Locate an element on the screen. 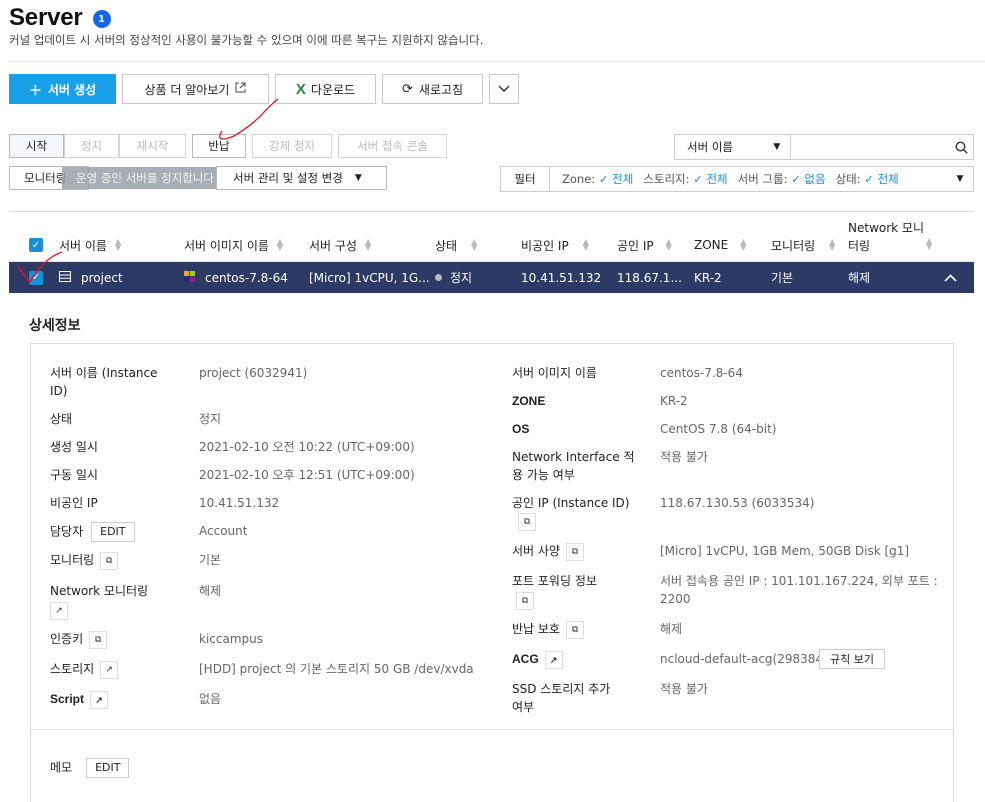 The width and height of the screenshot is (985, 802). memo-divider is located at coordinates (492, 729).